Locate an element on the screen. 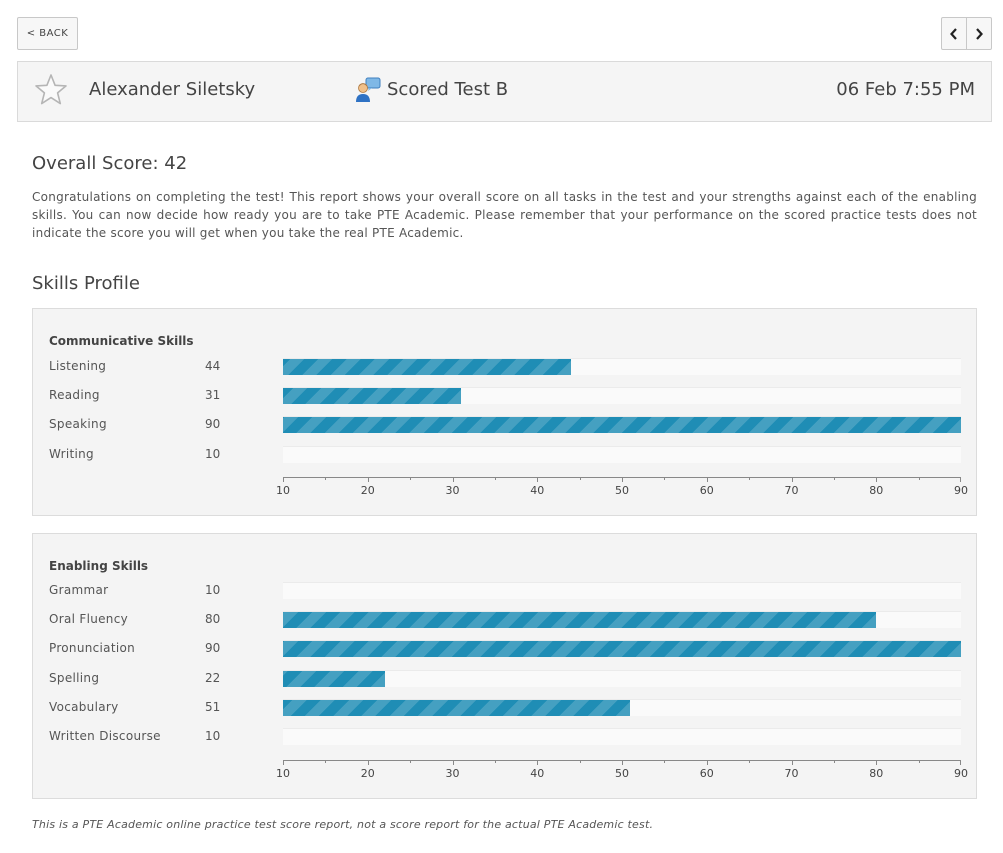 The image size is (1003, 853). panel-title: Enabling Skills is located at coordinates (99, 566).